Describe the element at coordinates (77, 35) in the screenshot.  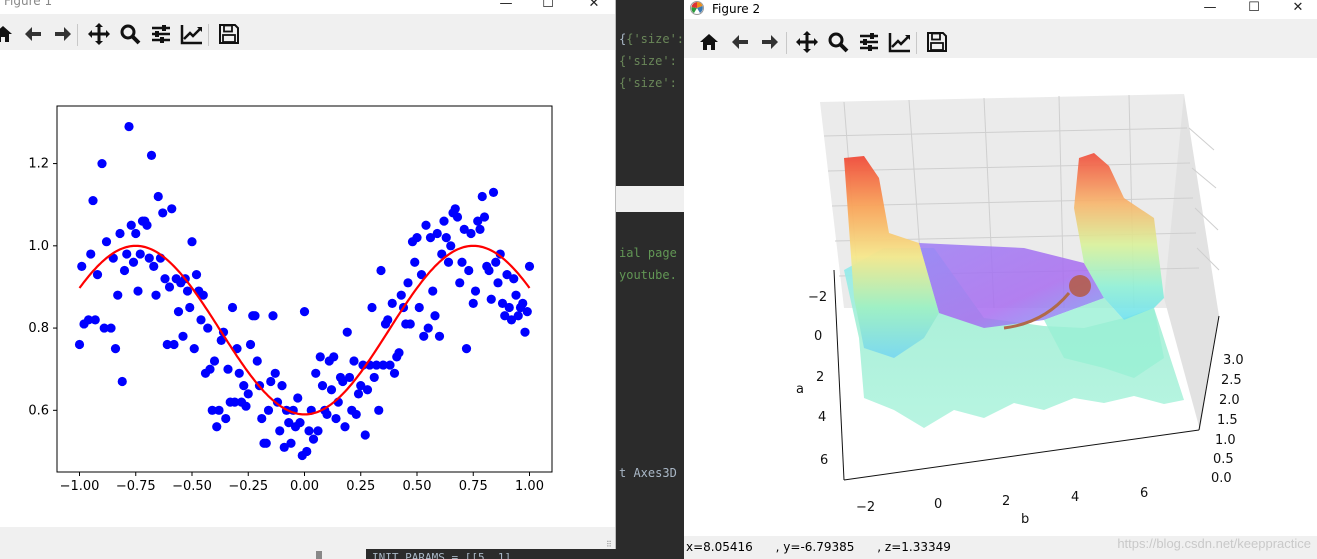
I see `toolbar-separator` at that location.